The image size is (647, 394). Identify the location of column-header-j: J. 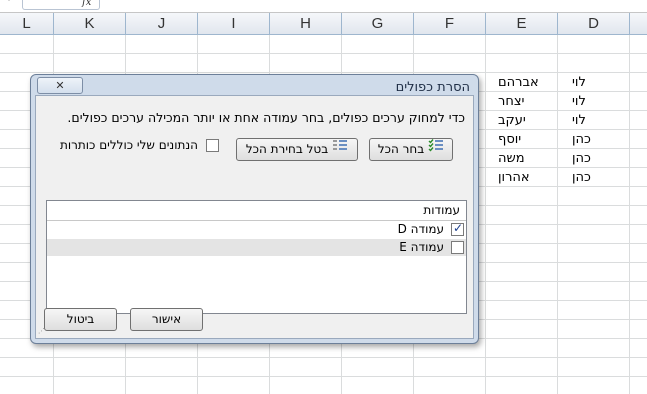
(162, 23).